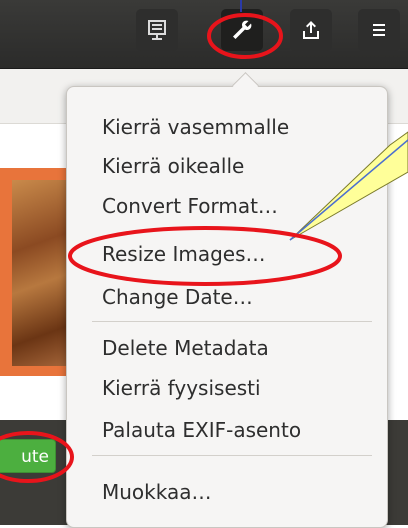 Image resolution: width=408 pixels, height=528 pixels. What do you see at coordinates (201, 430) in the screenshot?
I see `menu-item-restore-exif-orientation: Palauta EXIF-asento` at bounding box center [201, 430].